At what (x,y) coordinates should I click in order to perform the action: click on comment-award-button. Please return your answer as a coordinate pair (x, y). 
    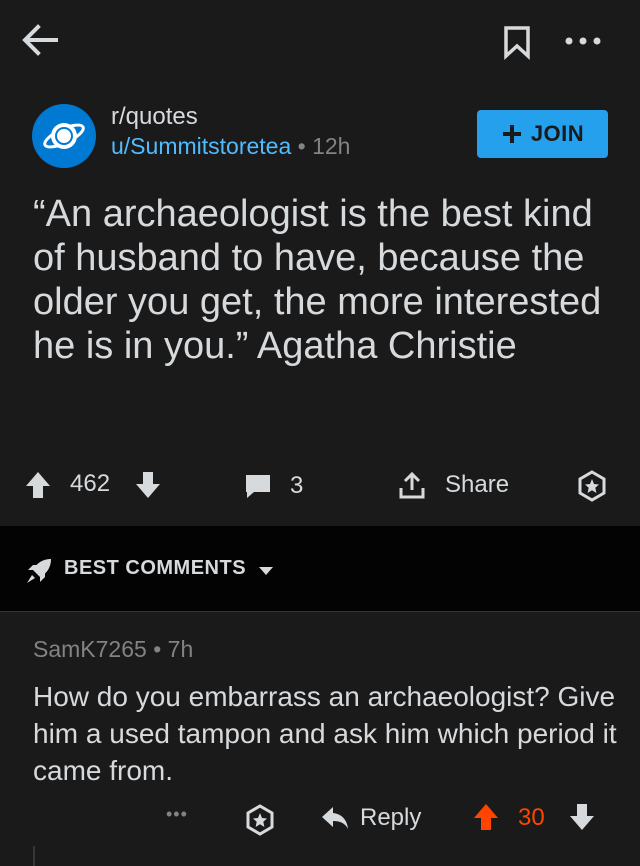
    Looking at the image, I should click on (260, 820).